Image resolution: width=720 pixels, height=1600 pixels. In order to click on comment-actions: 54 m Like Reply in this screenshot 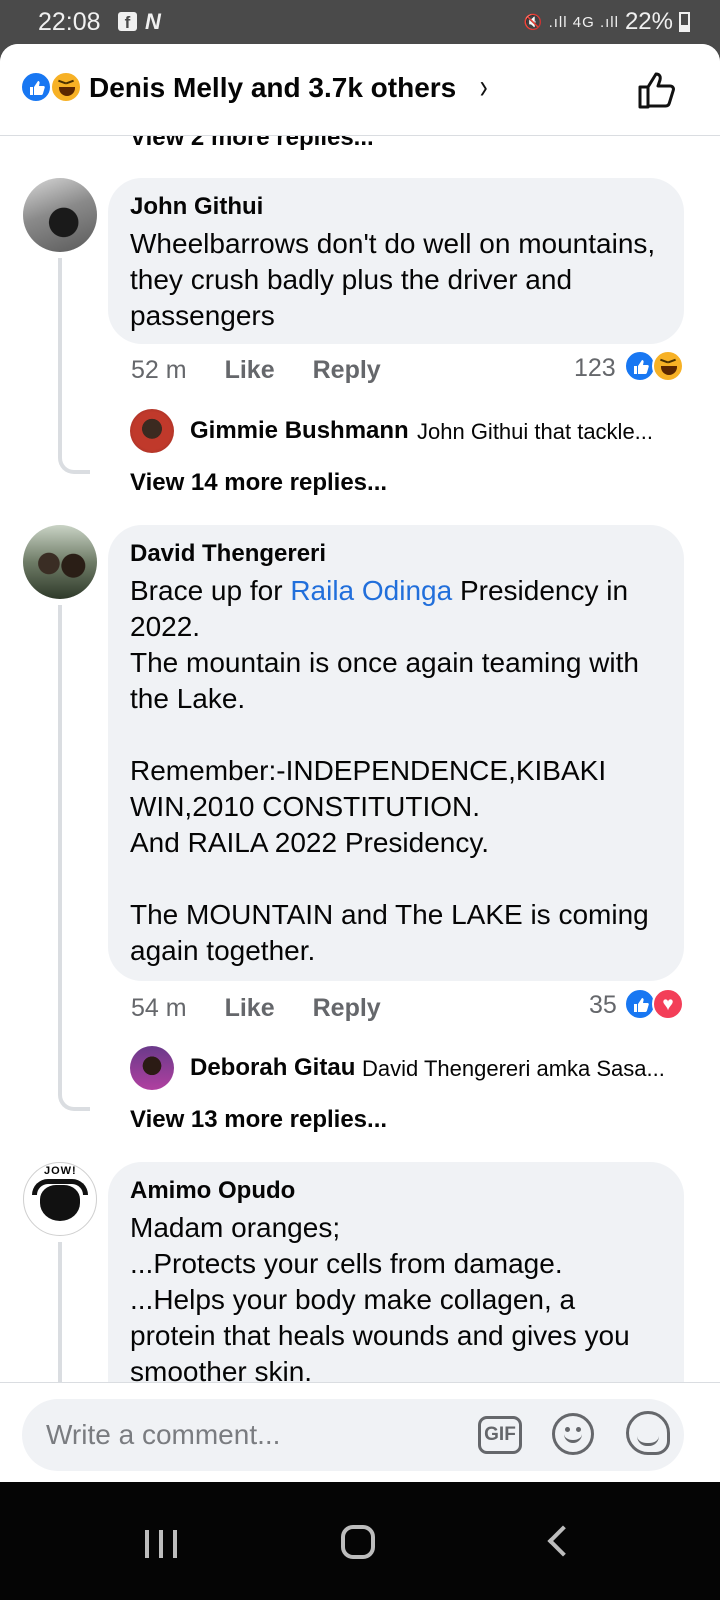, I will do `click(256, 1008)`.